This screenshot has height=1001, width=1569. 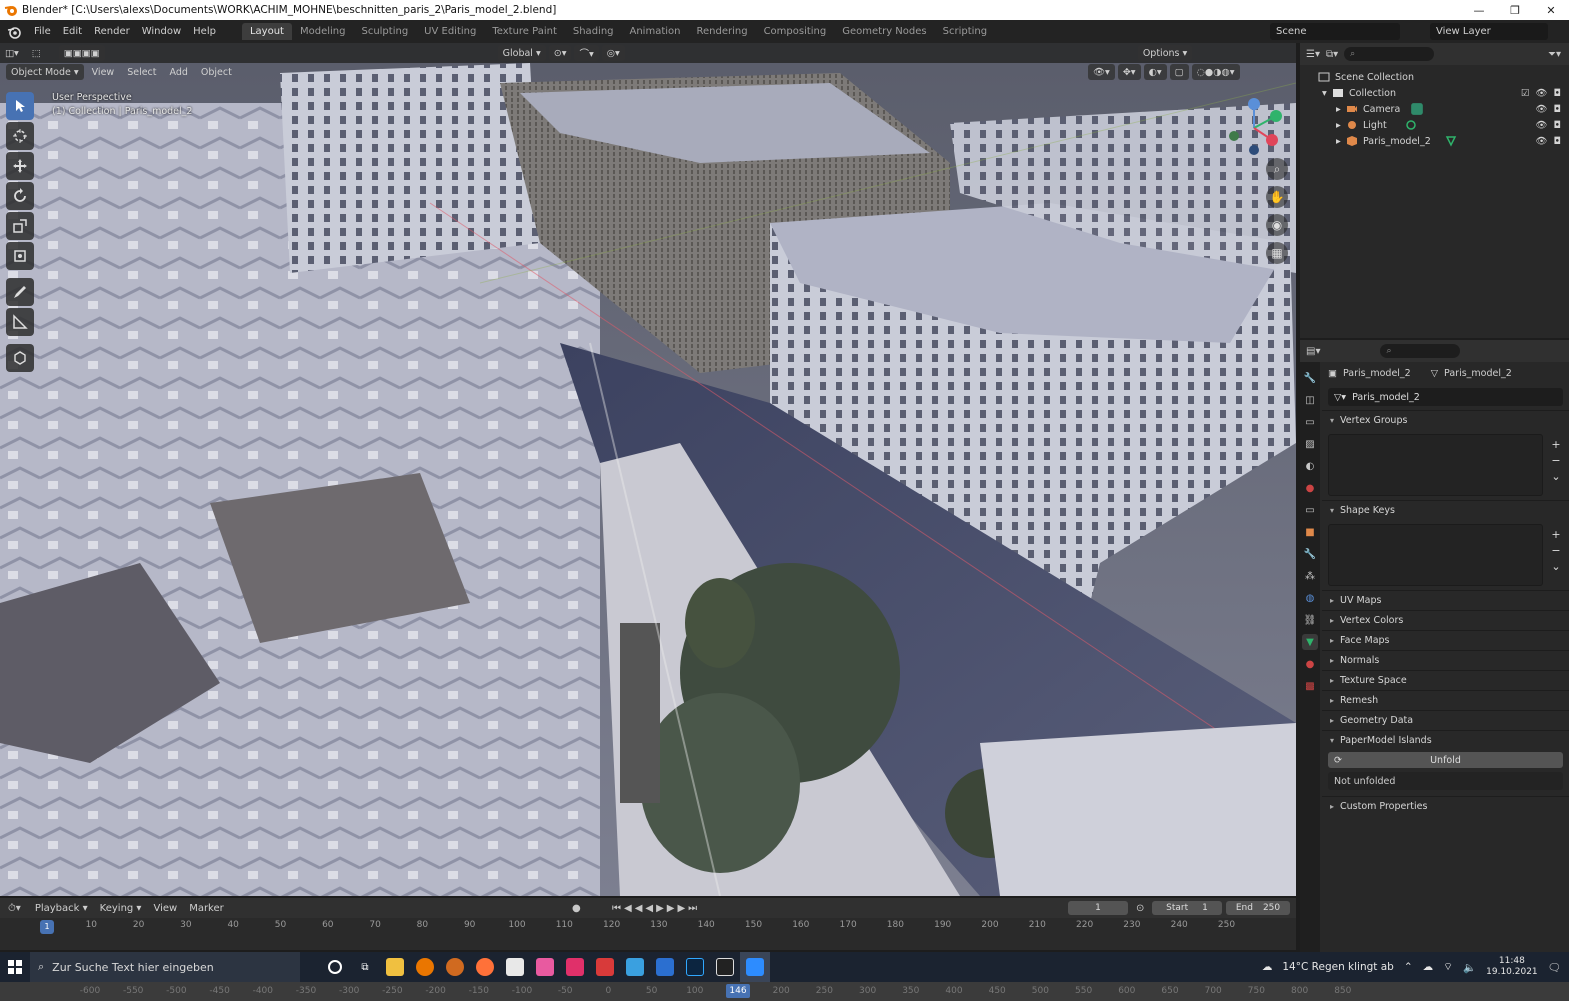 I want to click on expand-chevron-icon: ▾, so click(x=1327, y=93).